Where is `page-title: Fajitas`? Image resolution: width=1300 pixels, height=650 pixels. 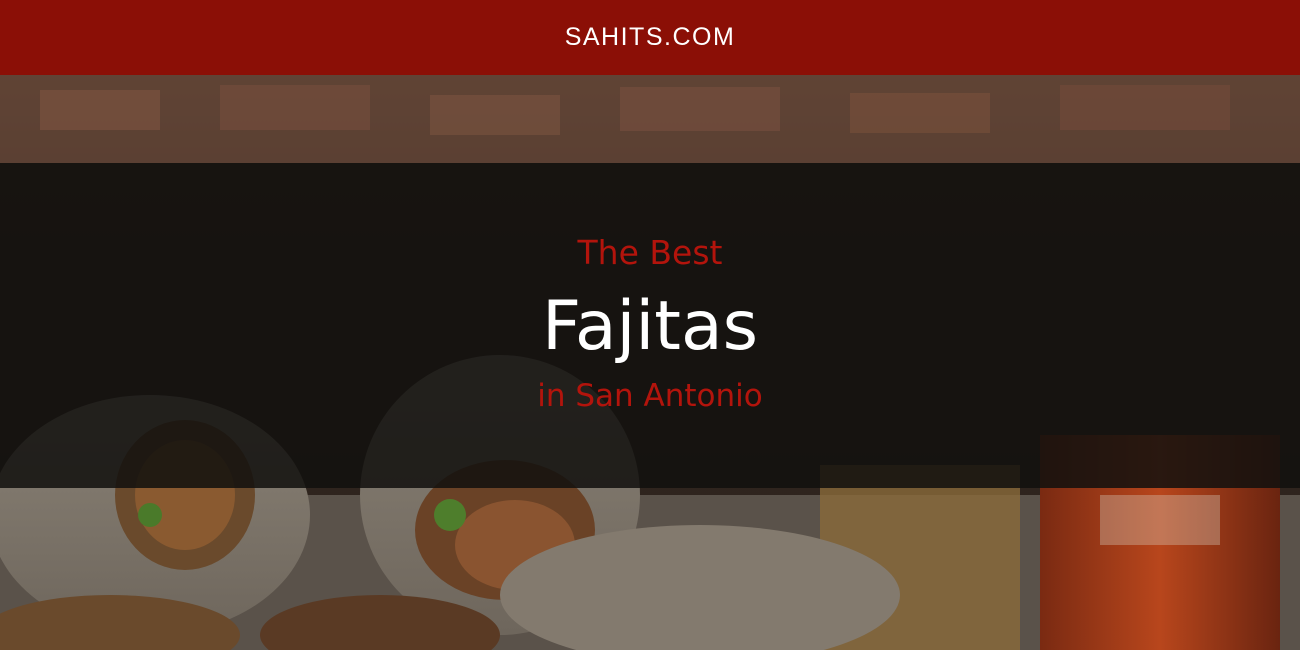
page-title: Fajitas is located at coordinates (650, 326).